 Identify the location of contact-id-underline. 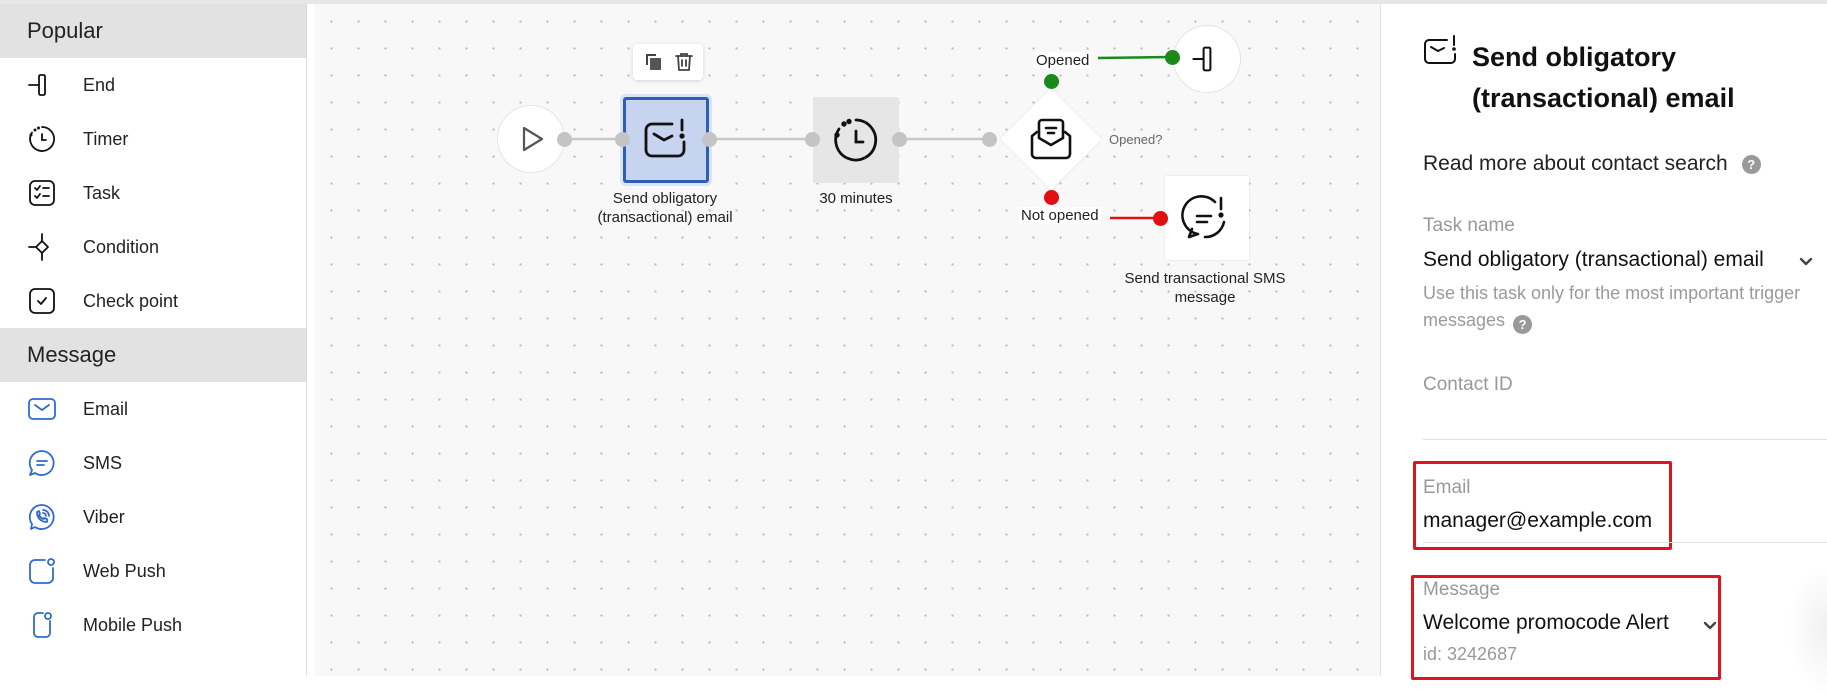
(1625, 439).